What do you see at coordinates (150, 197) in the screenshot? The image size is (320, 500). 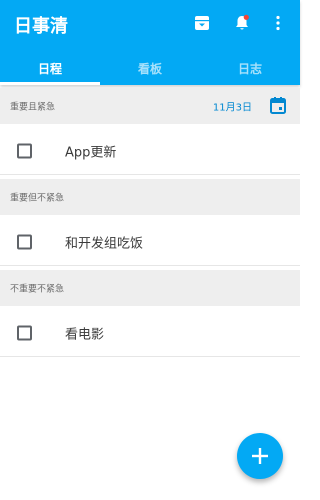 I see `section-header-important-not-urgent: 重要但不紧急` at bounding box center [150, 197].